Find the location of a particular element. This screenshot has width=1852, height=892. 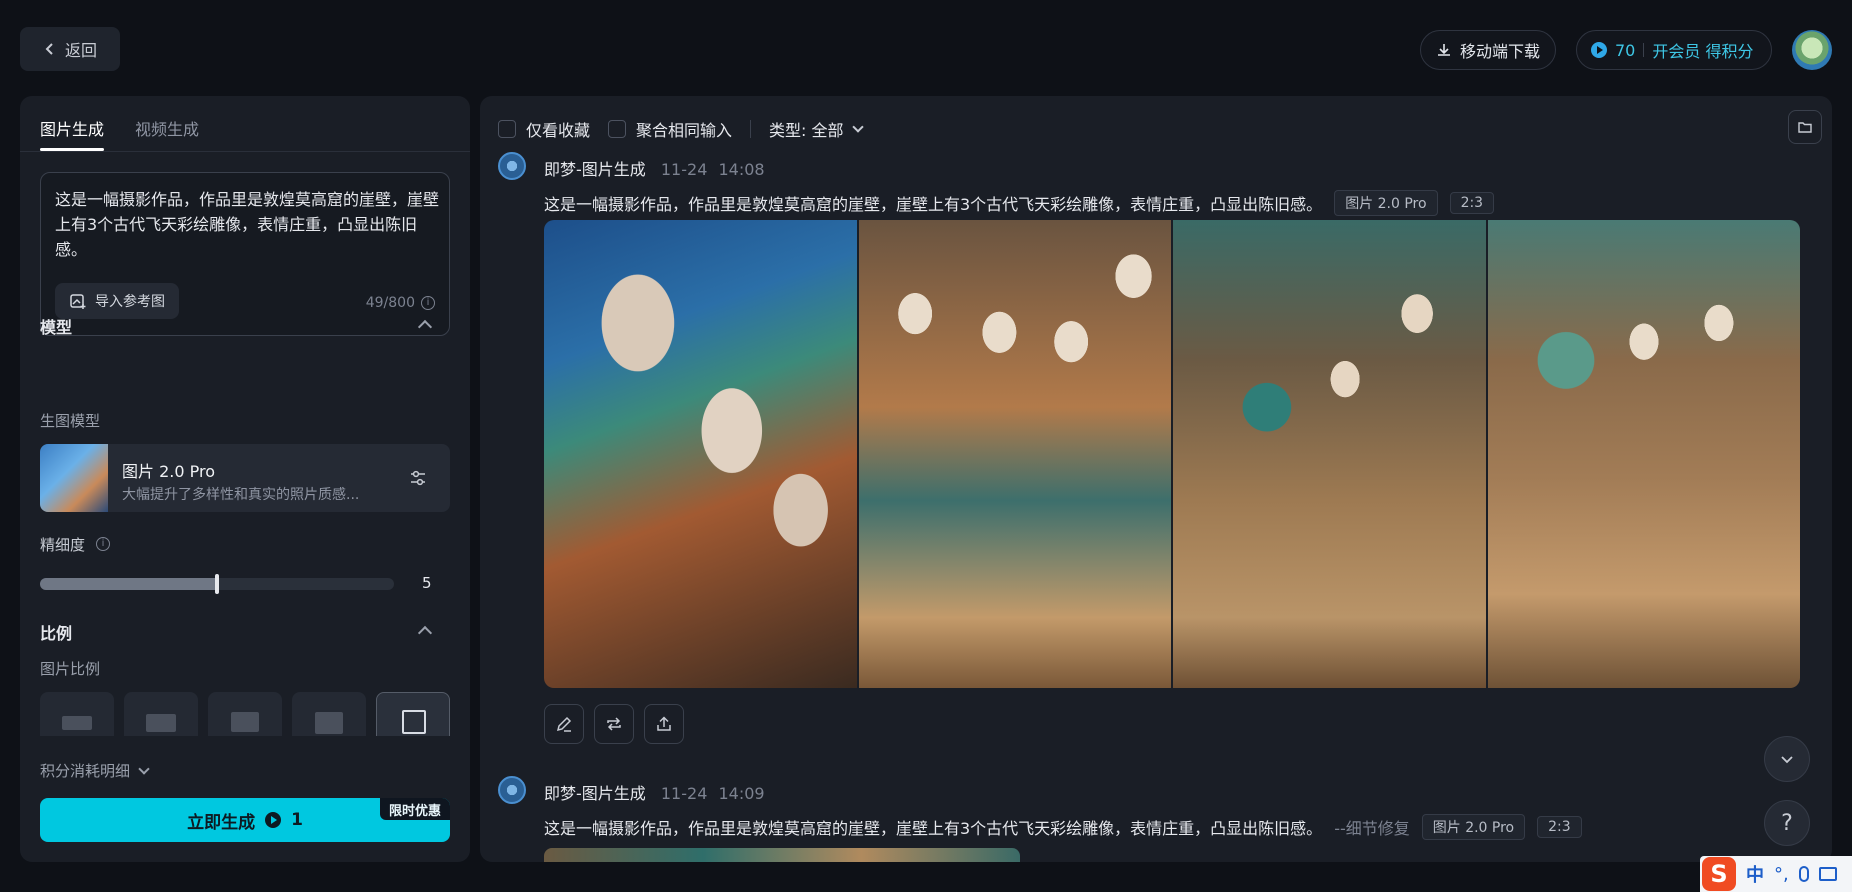

help-button: ? is located at coordinates (1787, 823).